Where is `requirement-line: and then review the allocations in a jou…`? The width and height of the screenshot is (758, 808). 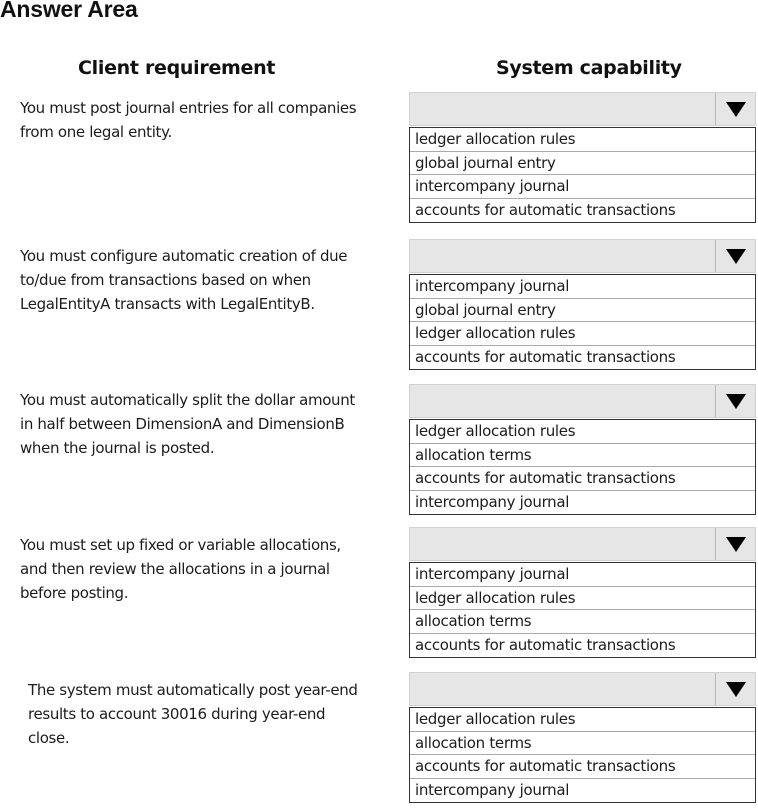 requirement-line: and then review the allocations in a jou… is located at coordinates (175, 569).